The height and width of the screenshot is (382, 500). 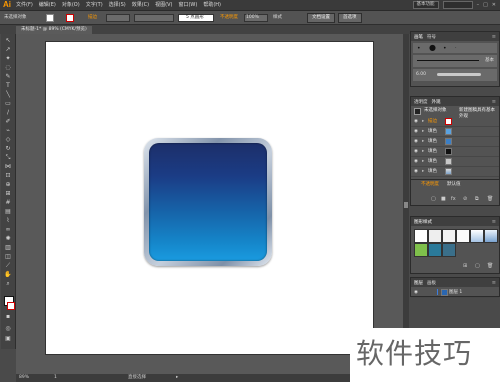 What do you see at coordinates (421, 236) in the screenshot?
I see `graphic-style-default` at bounding box center [421, 236].